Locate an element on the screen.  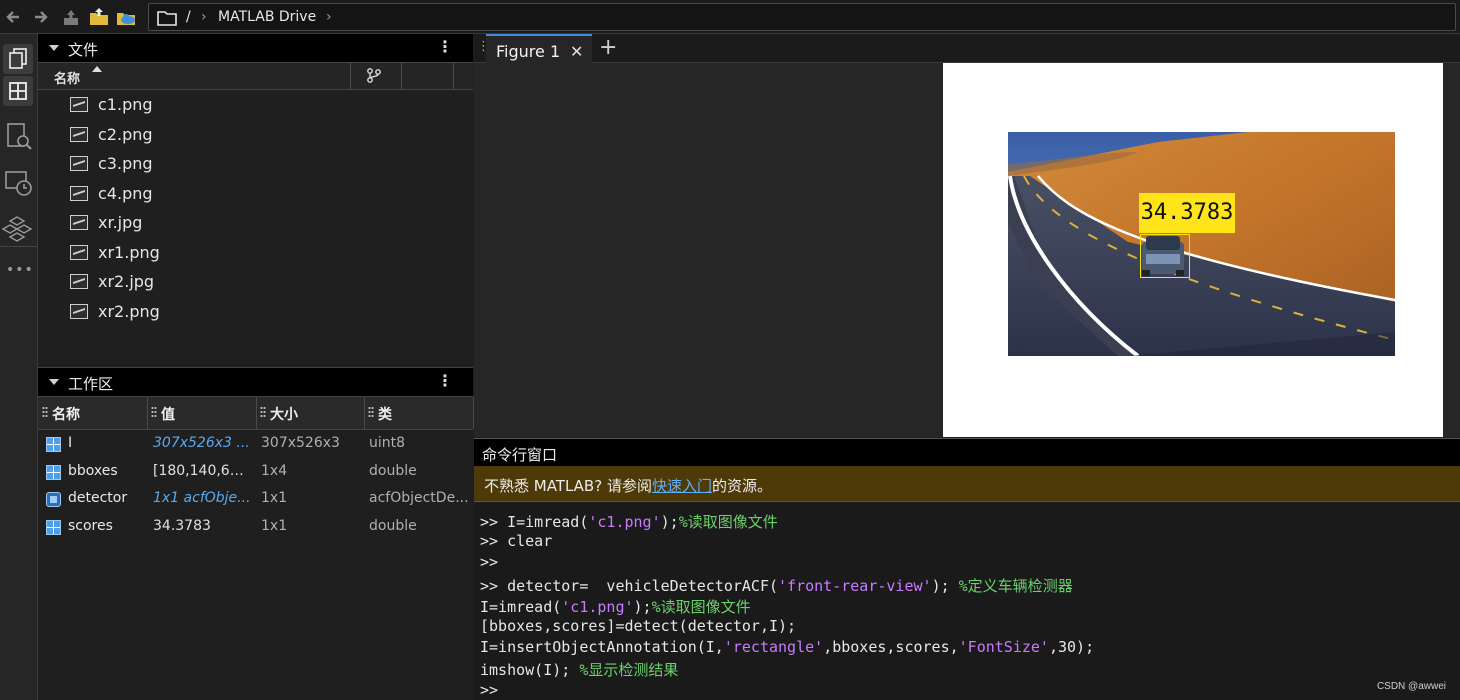
file-list-item: c1.png is located at coordinates (255, 105).